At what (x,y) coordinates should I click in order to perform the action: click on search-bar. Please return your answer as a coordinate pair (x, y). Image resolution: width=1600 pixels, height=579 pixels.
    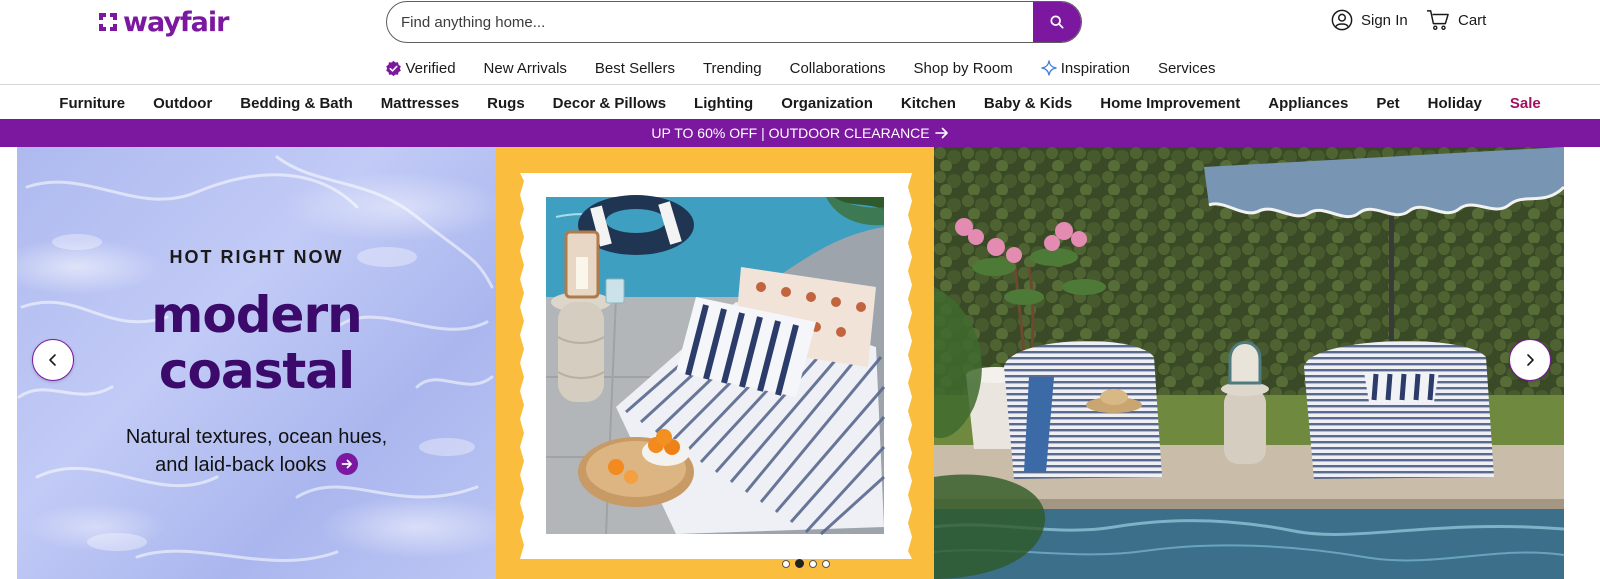
    Looking at the image, I should click on (734, 22).